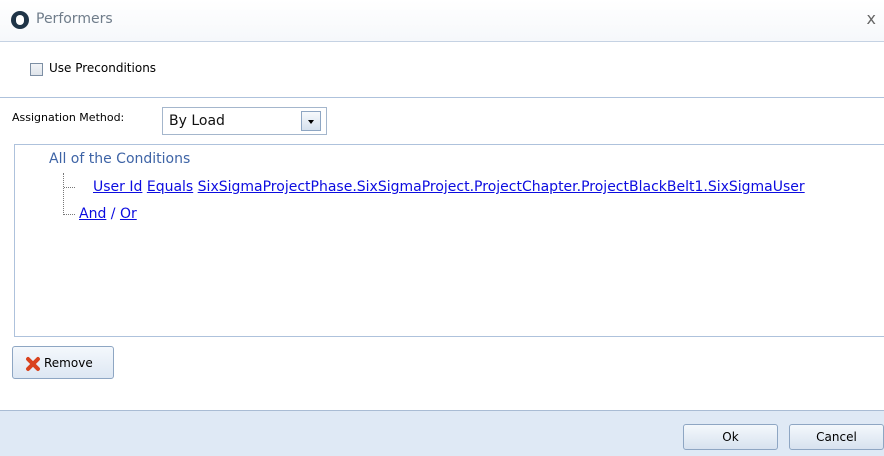  What do you see at coordinates (108, 214) in the screenshot?
I see `add-condition-row: And / Or` at bounding box center [108, 214].